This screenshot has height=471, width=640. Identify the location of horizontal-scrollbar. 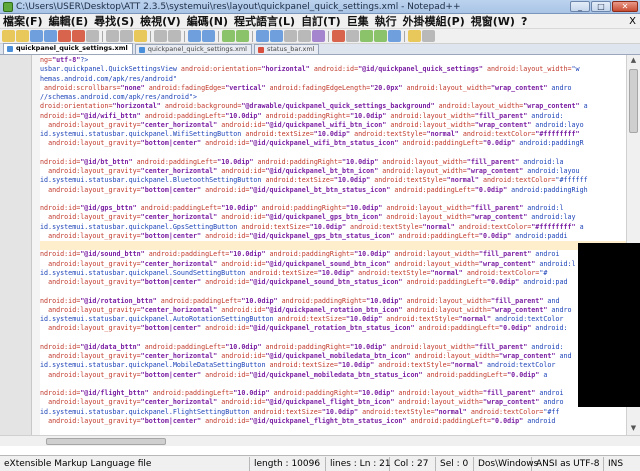
(320, 440).